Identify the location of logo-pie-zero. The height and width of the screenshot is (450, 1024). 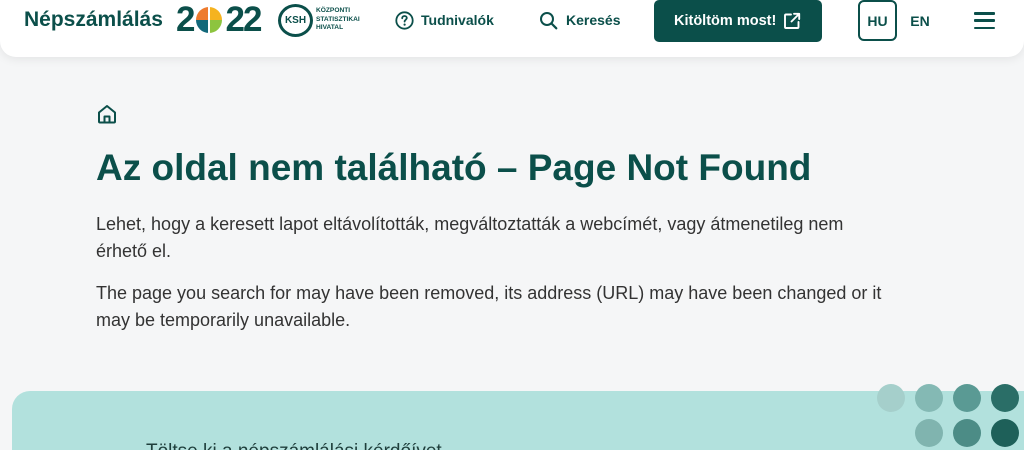
(209, 20).